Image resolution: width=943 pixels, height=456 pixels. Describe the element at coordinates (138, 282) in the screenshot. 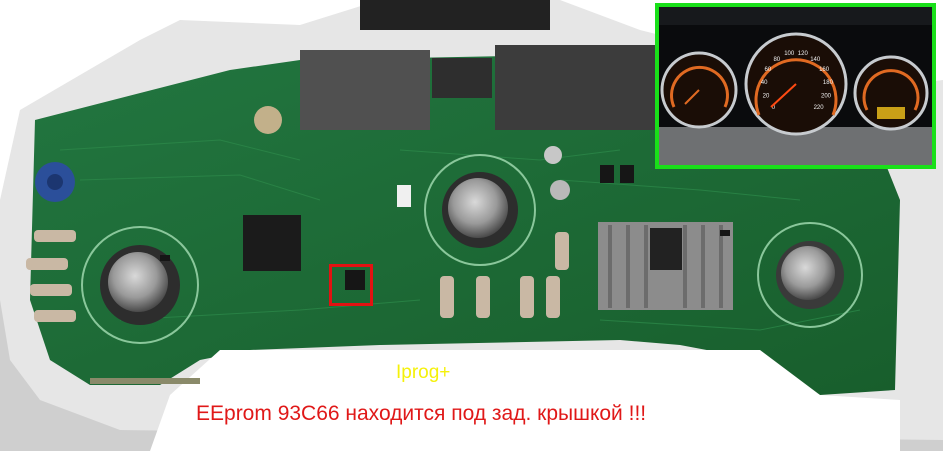

I see `left-gauge-motor` at that location.